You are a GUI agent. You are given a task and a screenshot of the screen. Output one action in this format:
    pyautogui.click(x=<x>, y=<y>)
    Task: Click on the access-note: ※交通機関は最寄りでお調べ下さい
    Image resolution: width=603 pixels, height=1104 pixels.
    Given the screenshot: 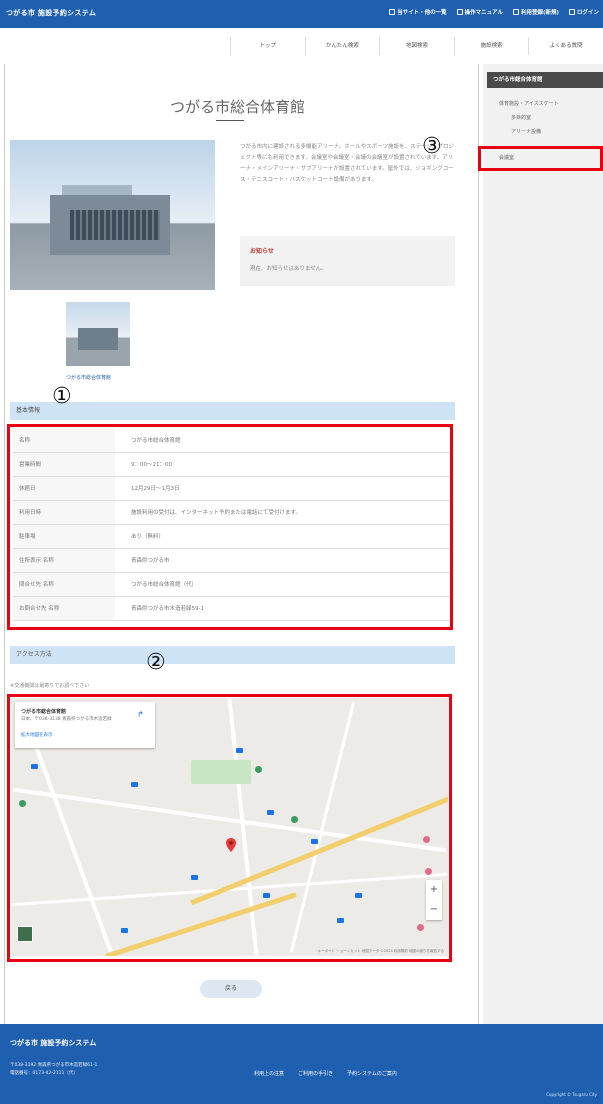 What is the action you would take?
    pyautogui.click(x=50, y=686)
    